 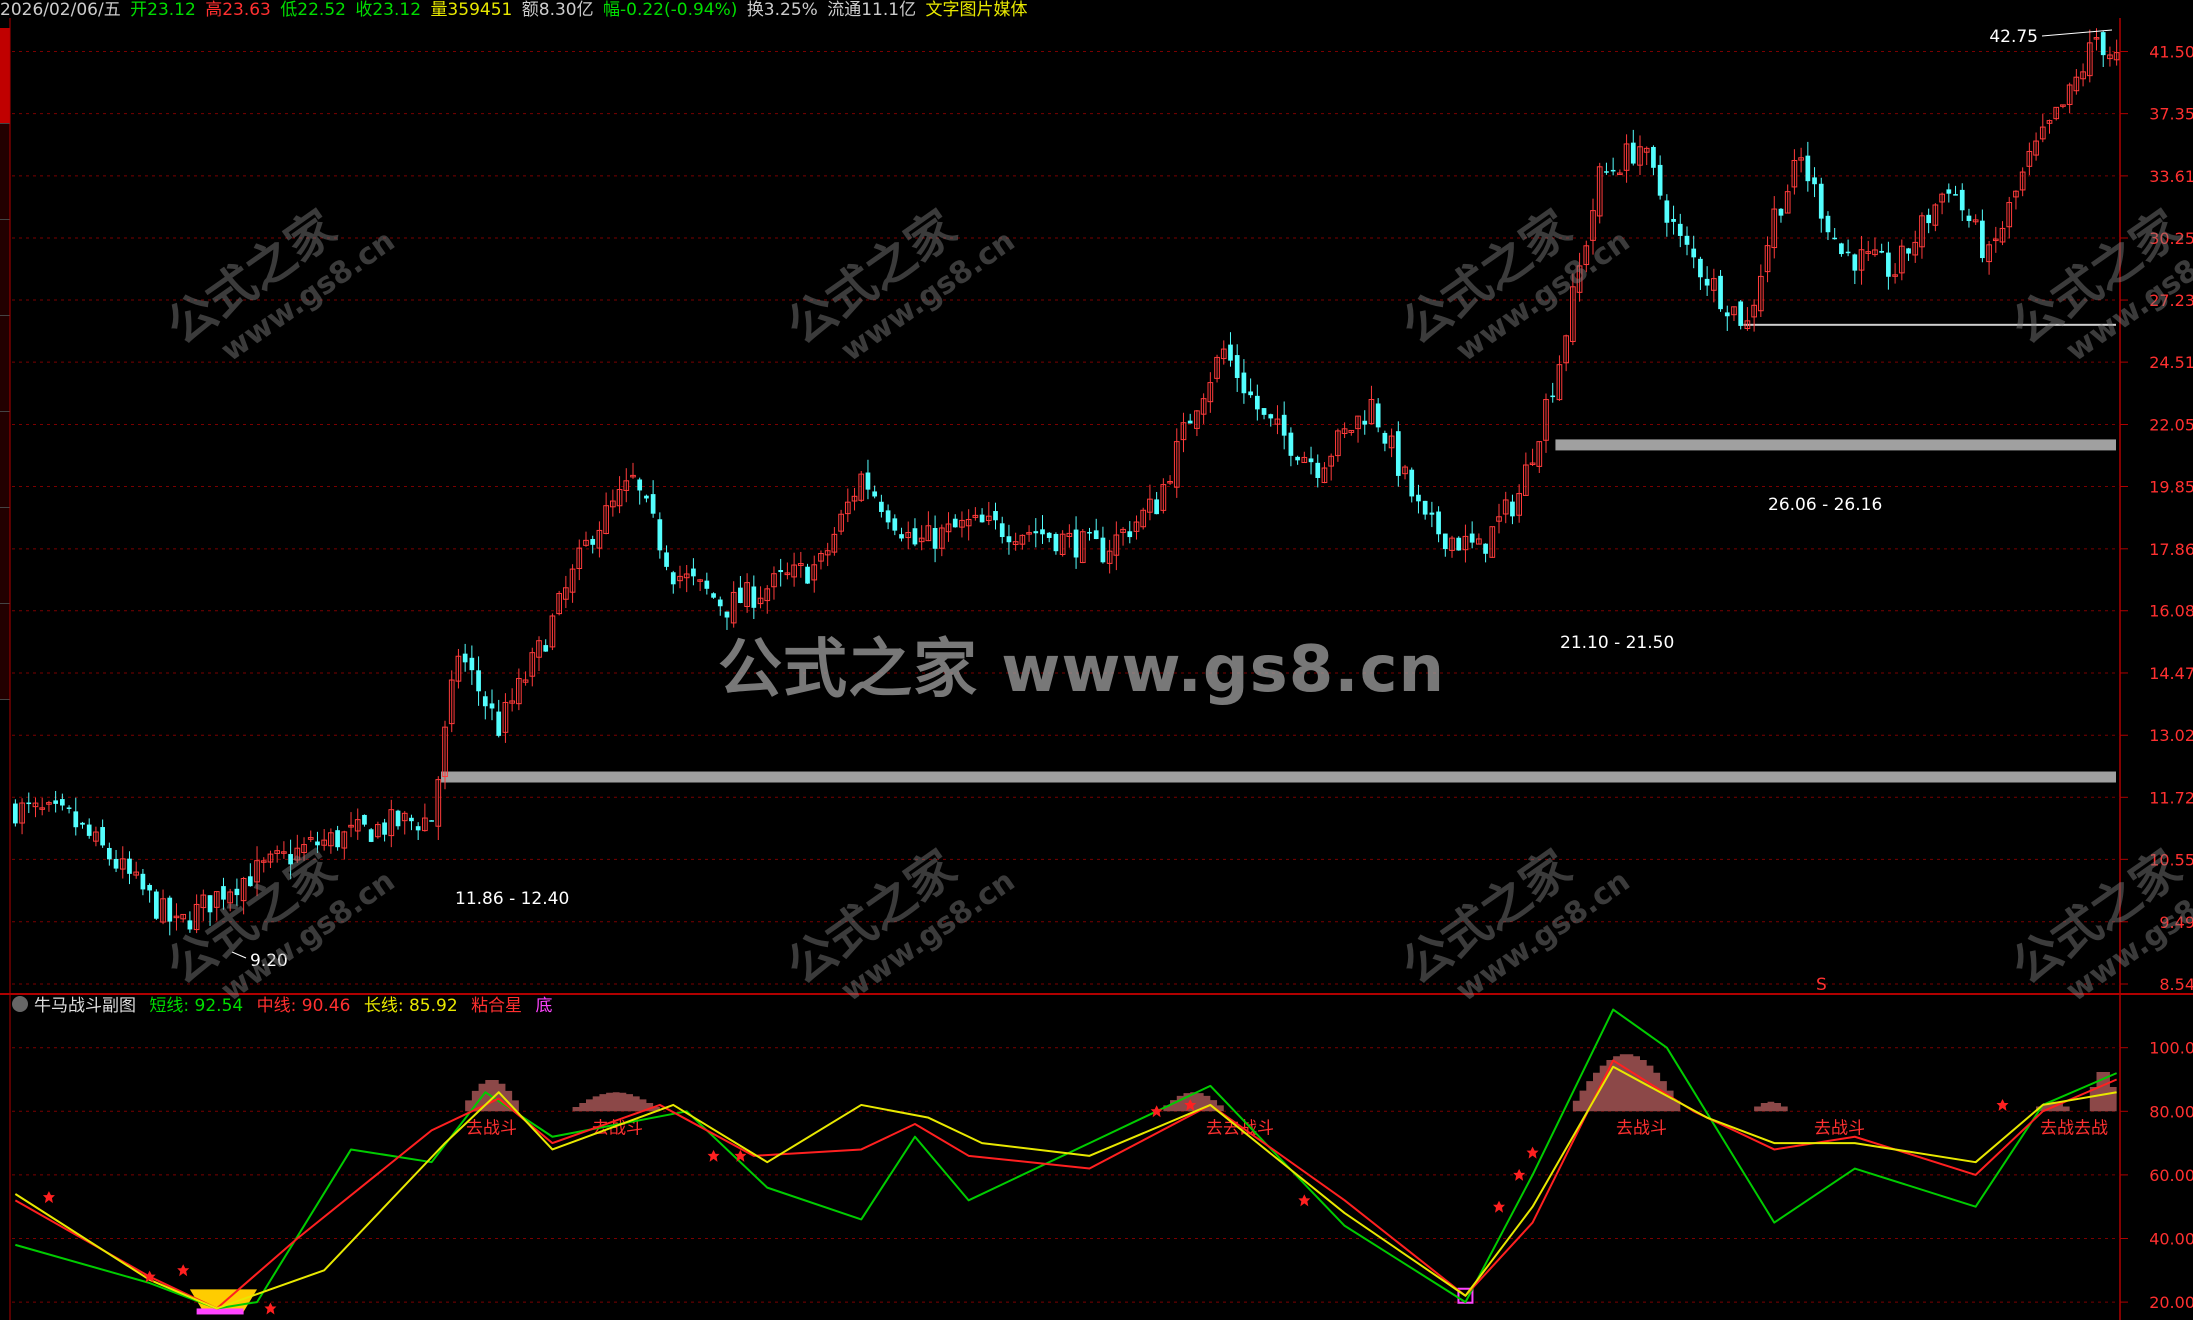 What do you see at coordinates (2176, 922) in the screenshot?
I see `price-tick-label: 9.49` at bounding box center [2176, 922].